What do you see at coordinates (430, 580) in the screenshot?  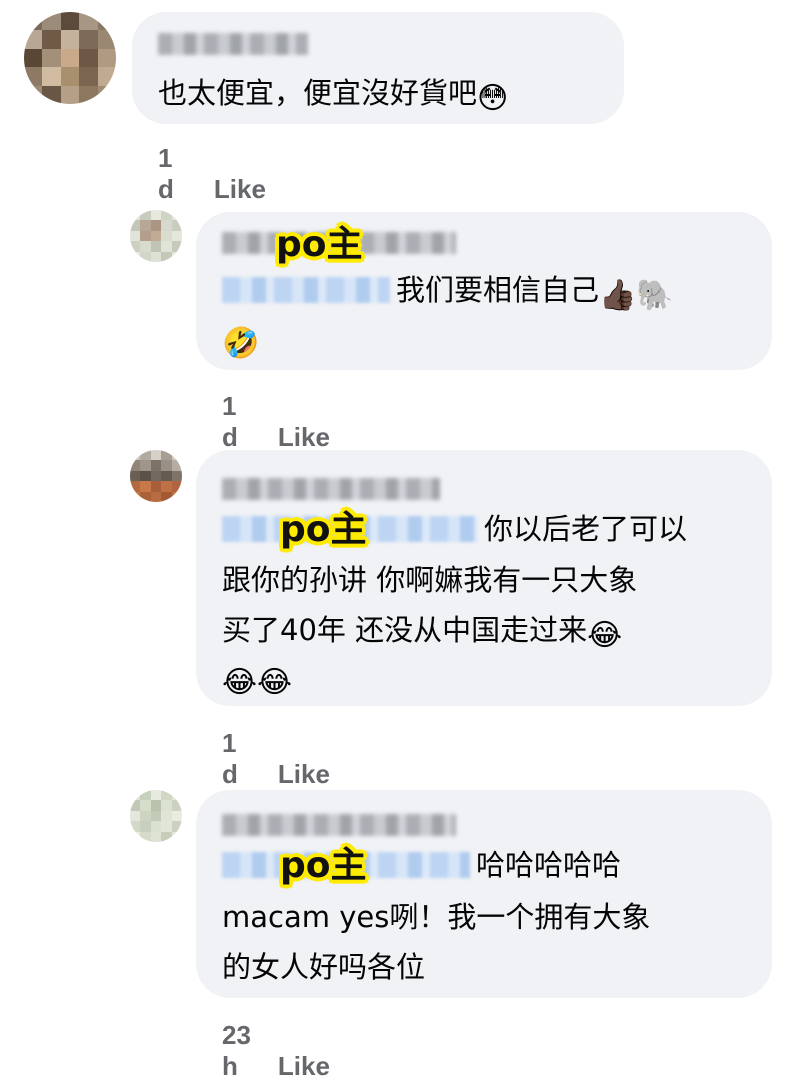 I see `comment-text-line-2: 跟你的孙讲 你啊嫲我有一只大象` at bounding box center [430, 580].